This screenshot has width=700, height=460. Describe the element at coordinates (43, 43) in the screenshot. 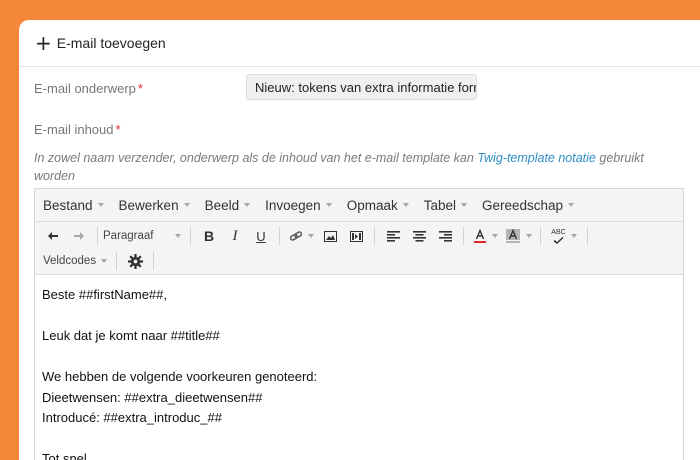

I see `plus-icon: +` at that location.